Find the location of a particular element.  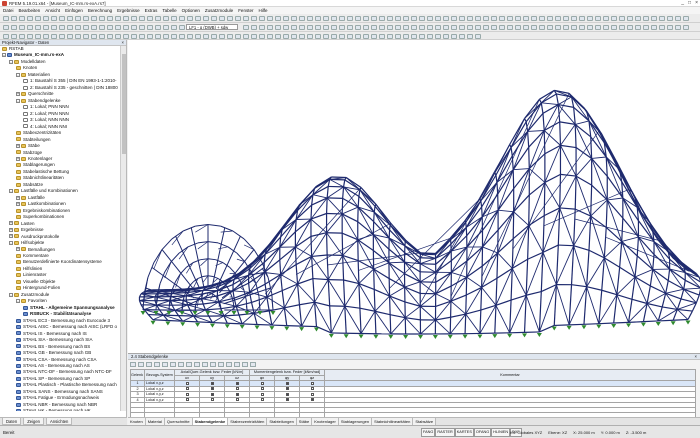

sheet-tab: Material is located at coordinates (155, 421).